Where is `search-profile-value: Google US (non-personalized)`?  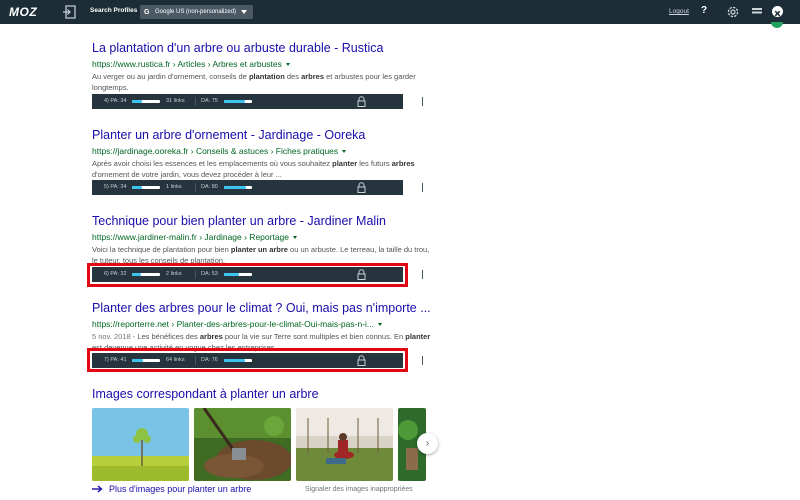
search-profile-value: Google US (non-personalized) is located at coordinates (196, 12).